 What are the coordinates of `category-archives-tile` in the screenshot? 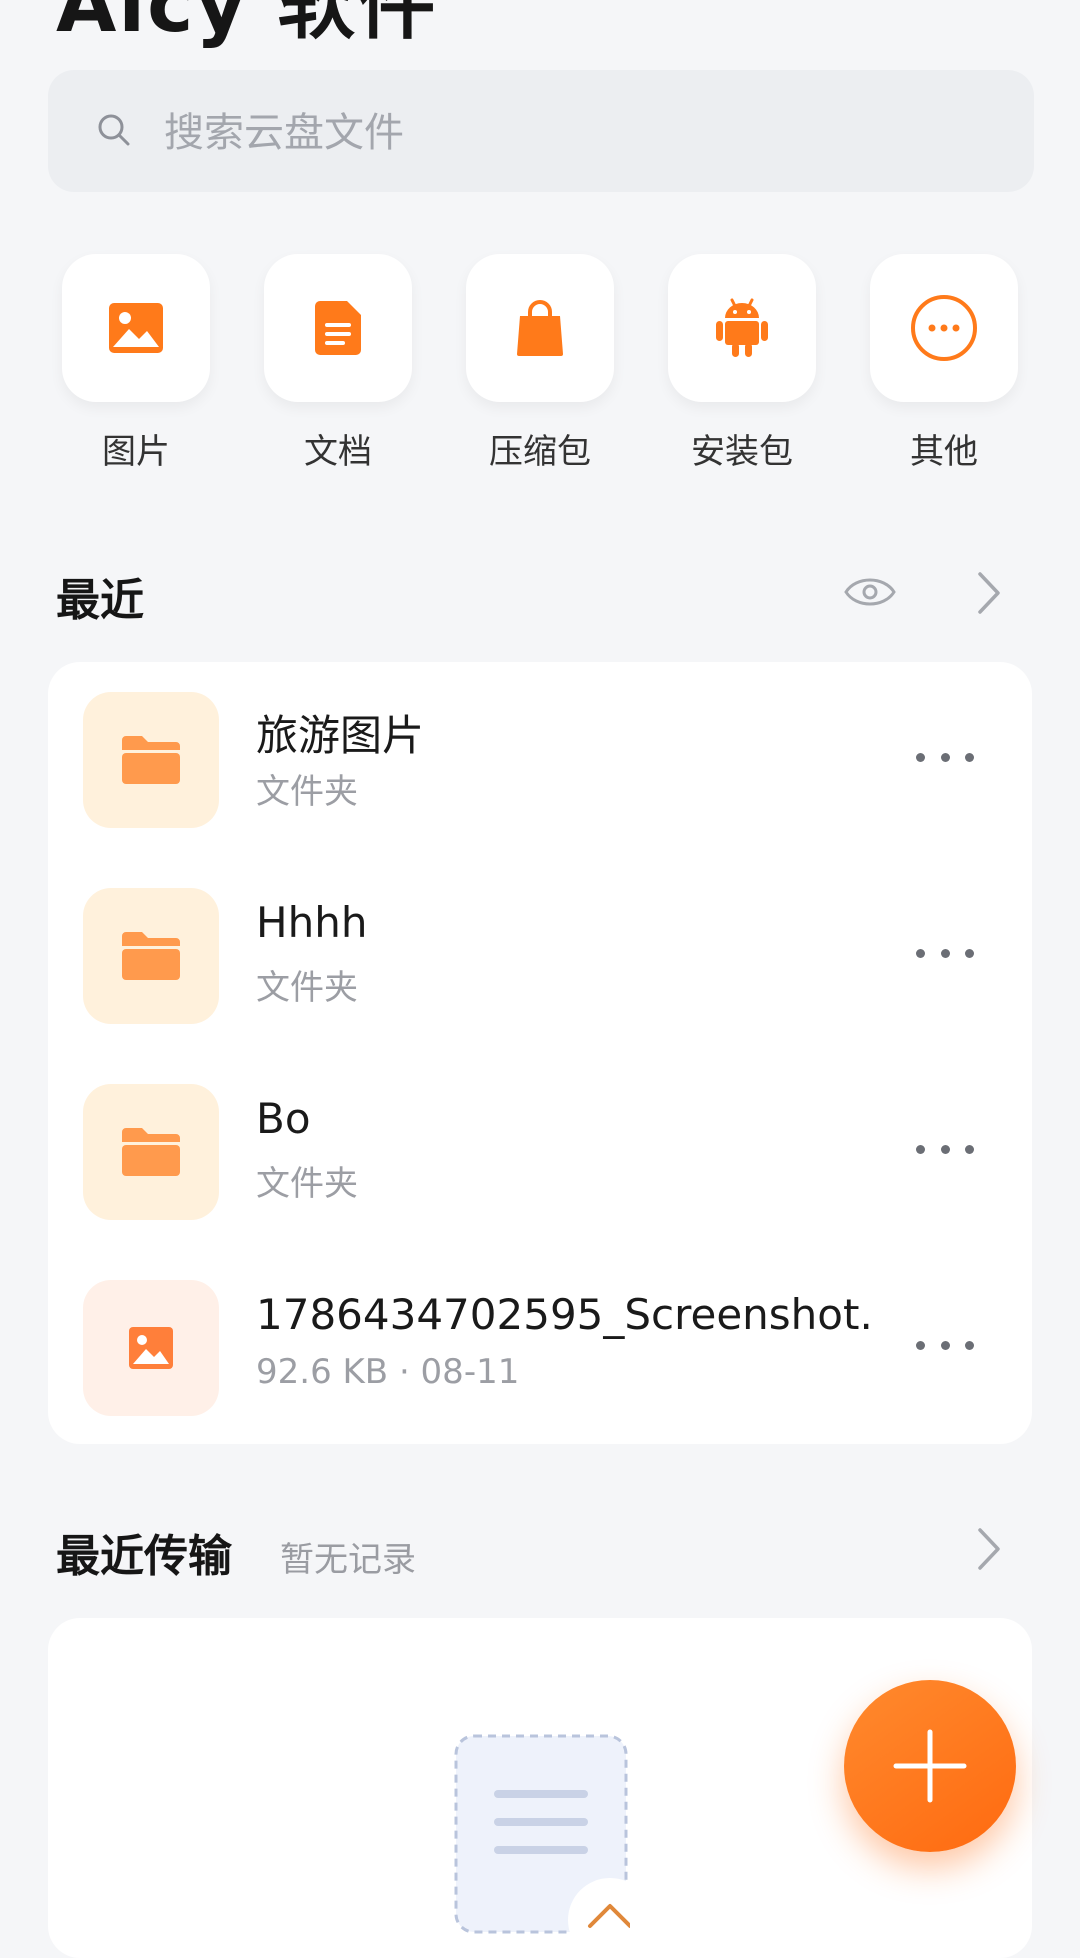 It's located at (540, 328).